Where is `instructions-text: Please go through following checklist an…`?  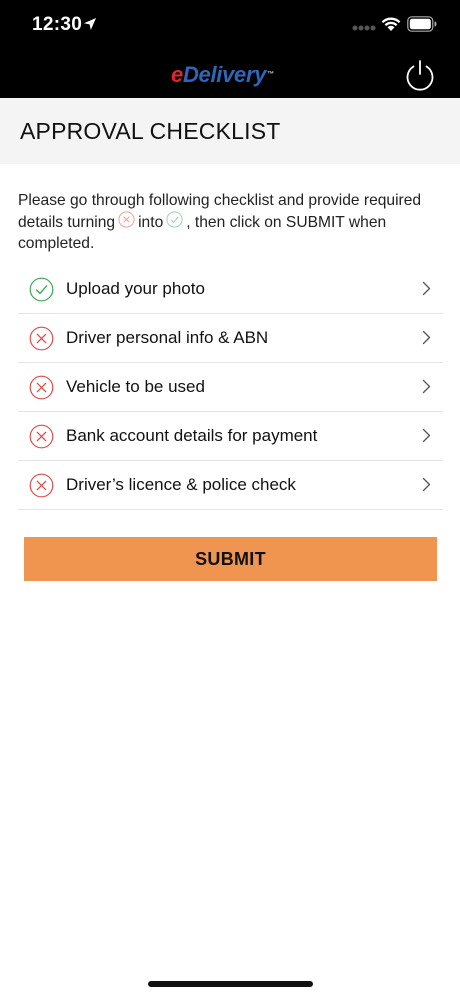 instructions-text: Please go through following checklist an… is located at coordinates (230, 222).